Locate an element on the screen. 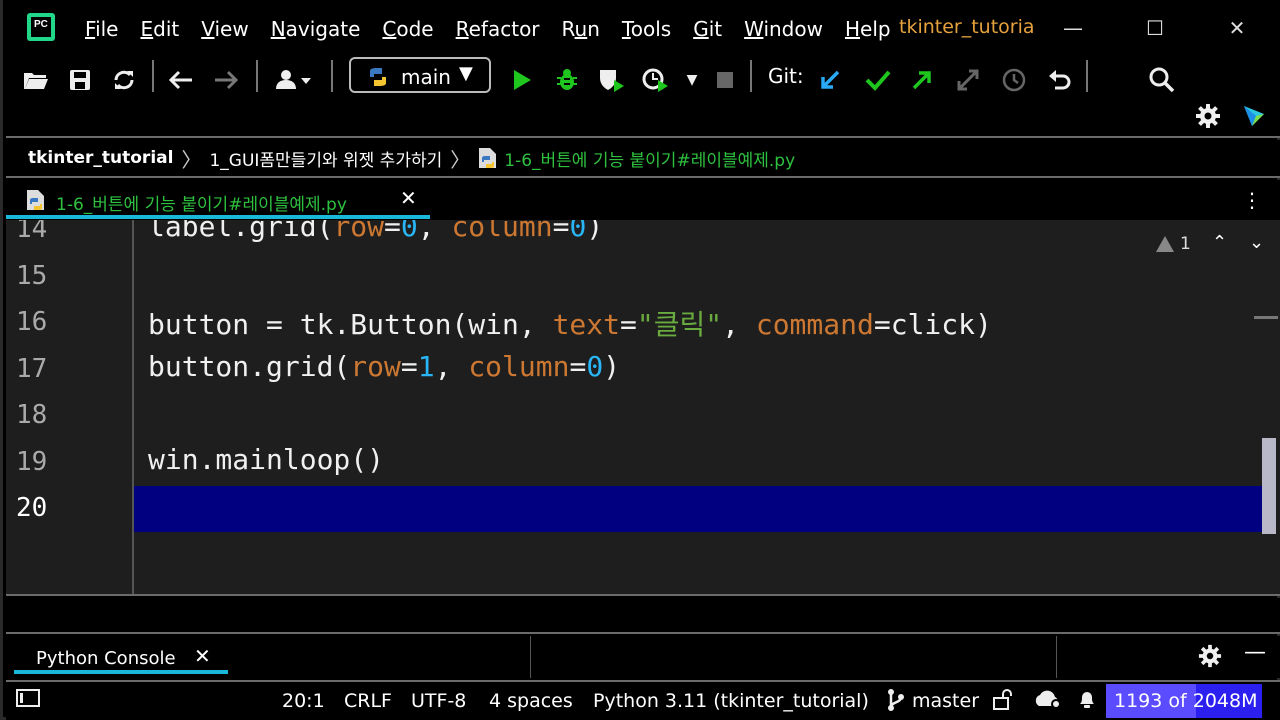 The width and height of the screenshot is (1280, 720). line-number: 20 is located at coordinates (32, 508).